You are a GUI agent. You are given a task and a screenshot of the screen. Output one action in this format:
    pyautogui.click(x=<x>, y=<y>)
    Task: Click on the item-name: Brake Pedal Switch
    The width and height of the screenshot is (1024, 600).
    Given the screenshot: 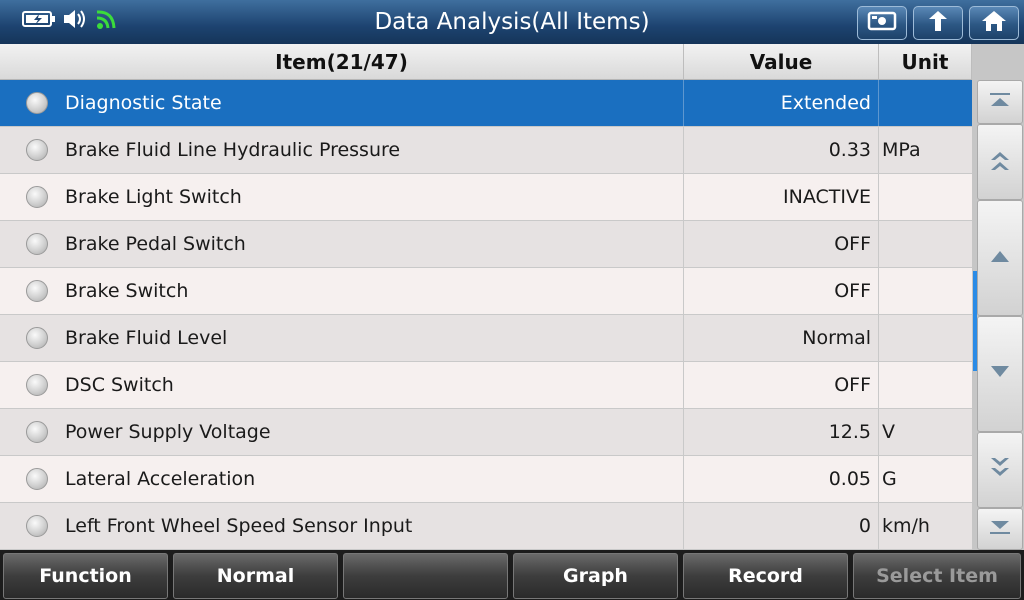 What is the action you would take?
    pyautogui.click(x=155, y=244)
    